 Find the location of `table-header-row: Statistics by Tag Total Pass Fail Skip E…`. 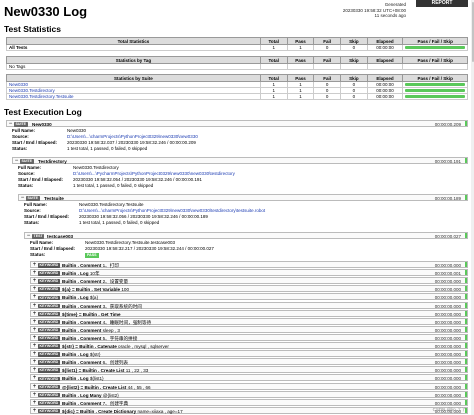

table-header-row: Statistics by Tag Total Pass Fail Skip E… is located at coordinates (237, 60).